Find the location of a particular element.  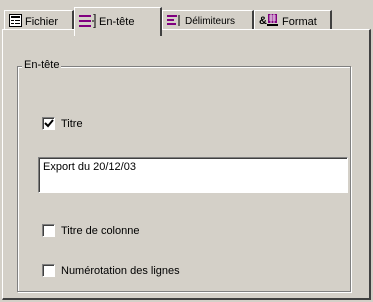

numerotation-lignes-checkbox-box is located at coordinates (48, 270).